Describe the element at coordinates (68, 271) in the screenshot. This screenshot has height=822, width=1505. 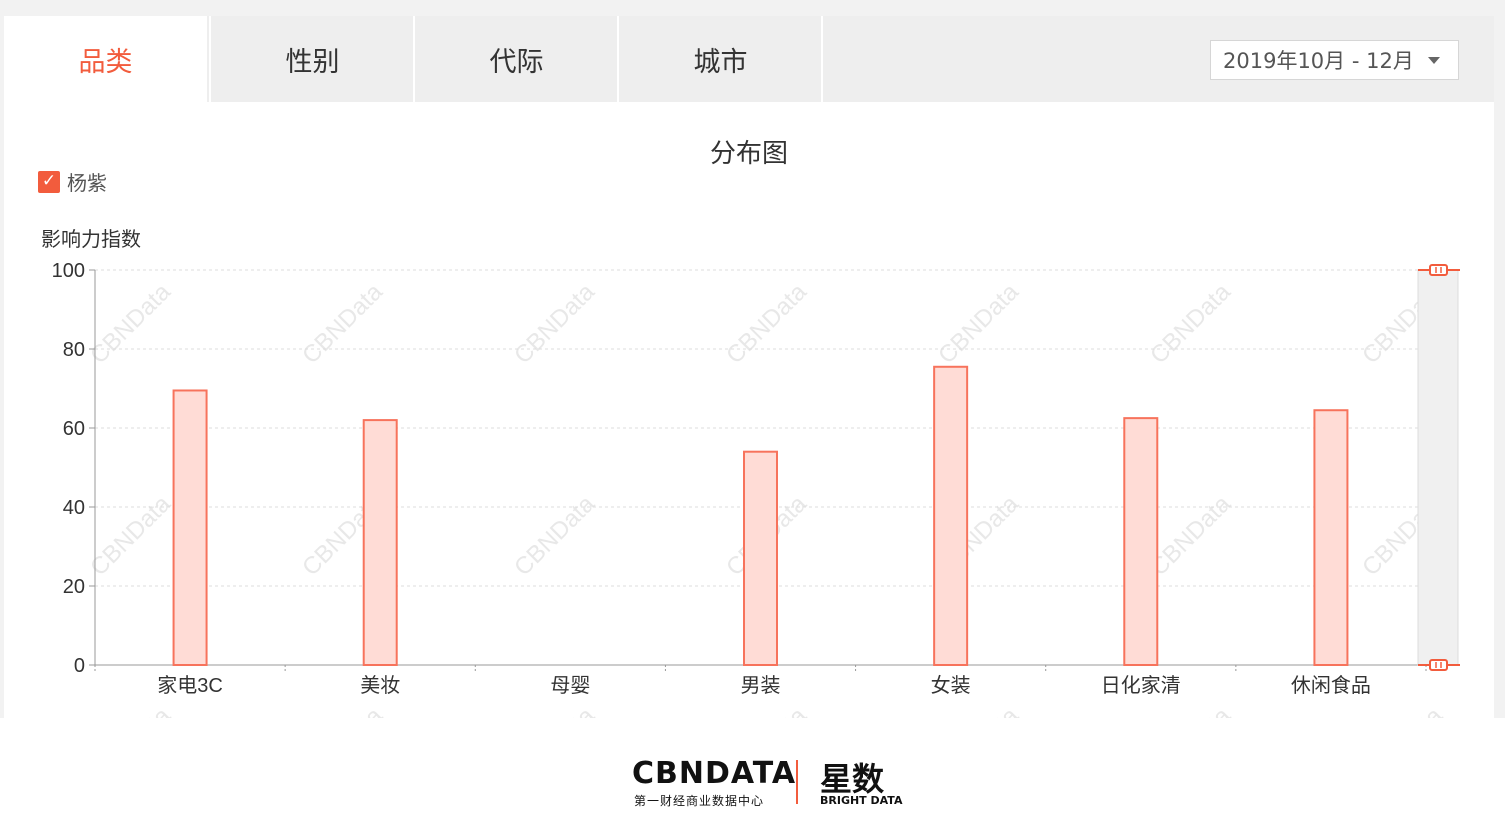
I see `y-tick-label: 100` at that location.